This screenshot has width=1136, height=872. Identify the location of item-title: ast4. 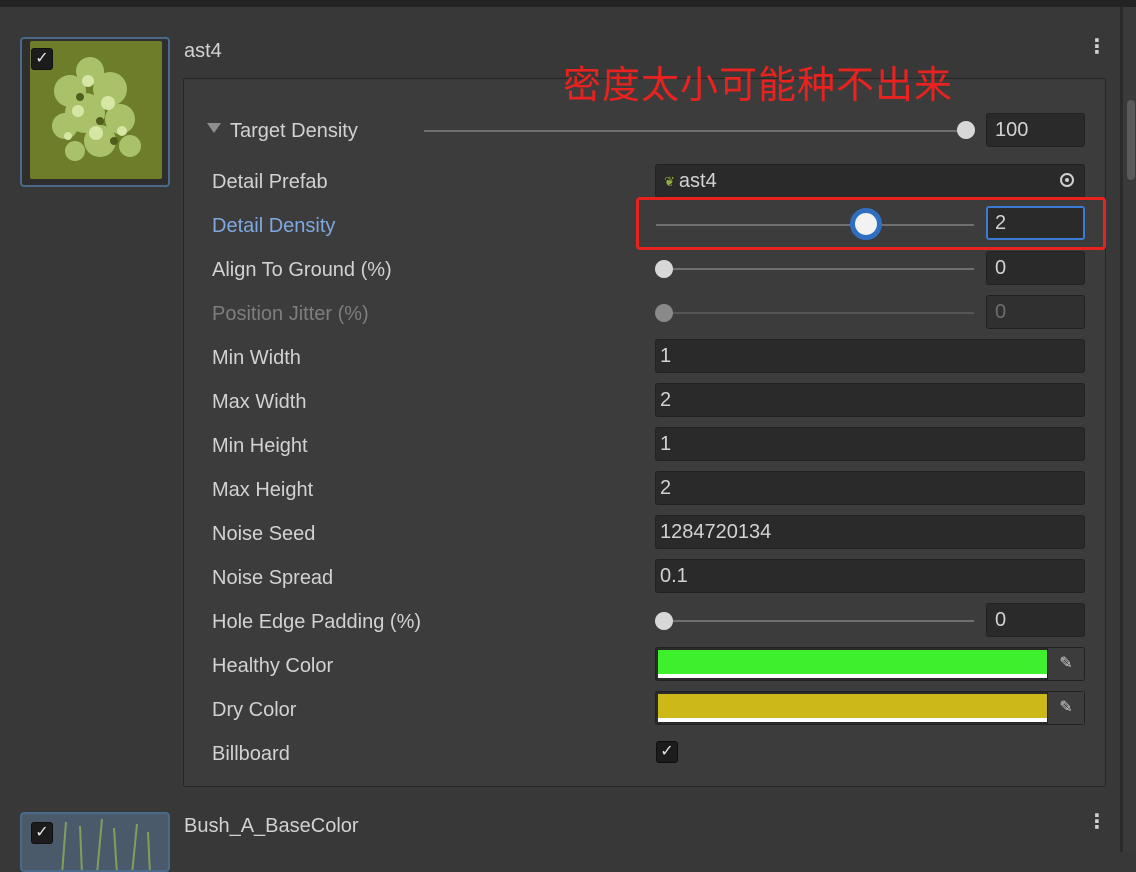
(203, 51).